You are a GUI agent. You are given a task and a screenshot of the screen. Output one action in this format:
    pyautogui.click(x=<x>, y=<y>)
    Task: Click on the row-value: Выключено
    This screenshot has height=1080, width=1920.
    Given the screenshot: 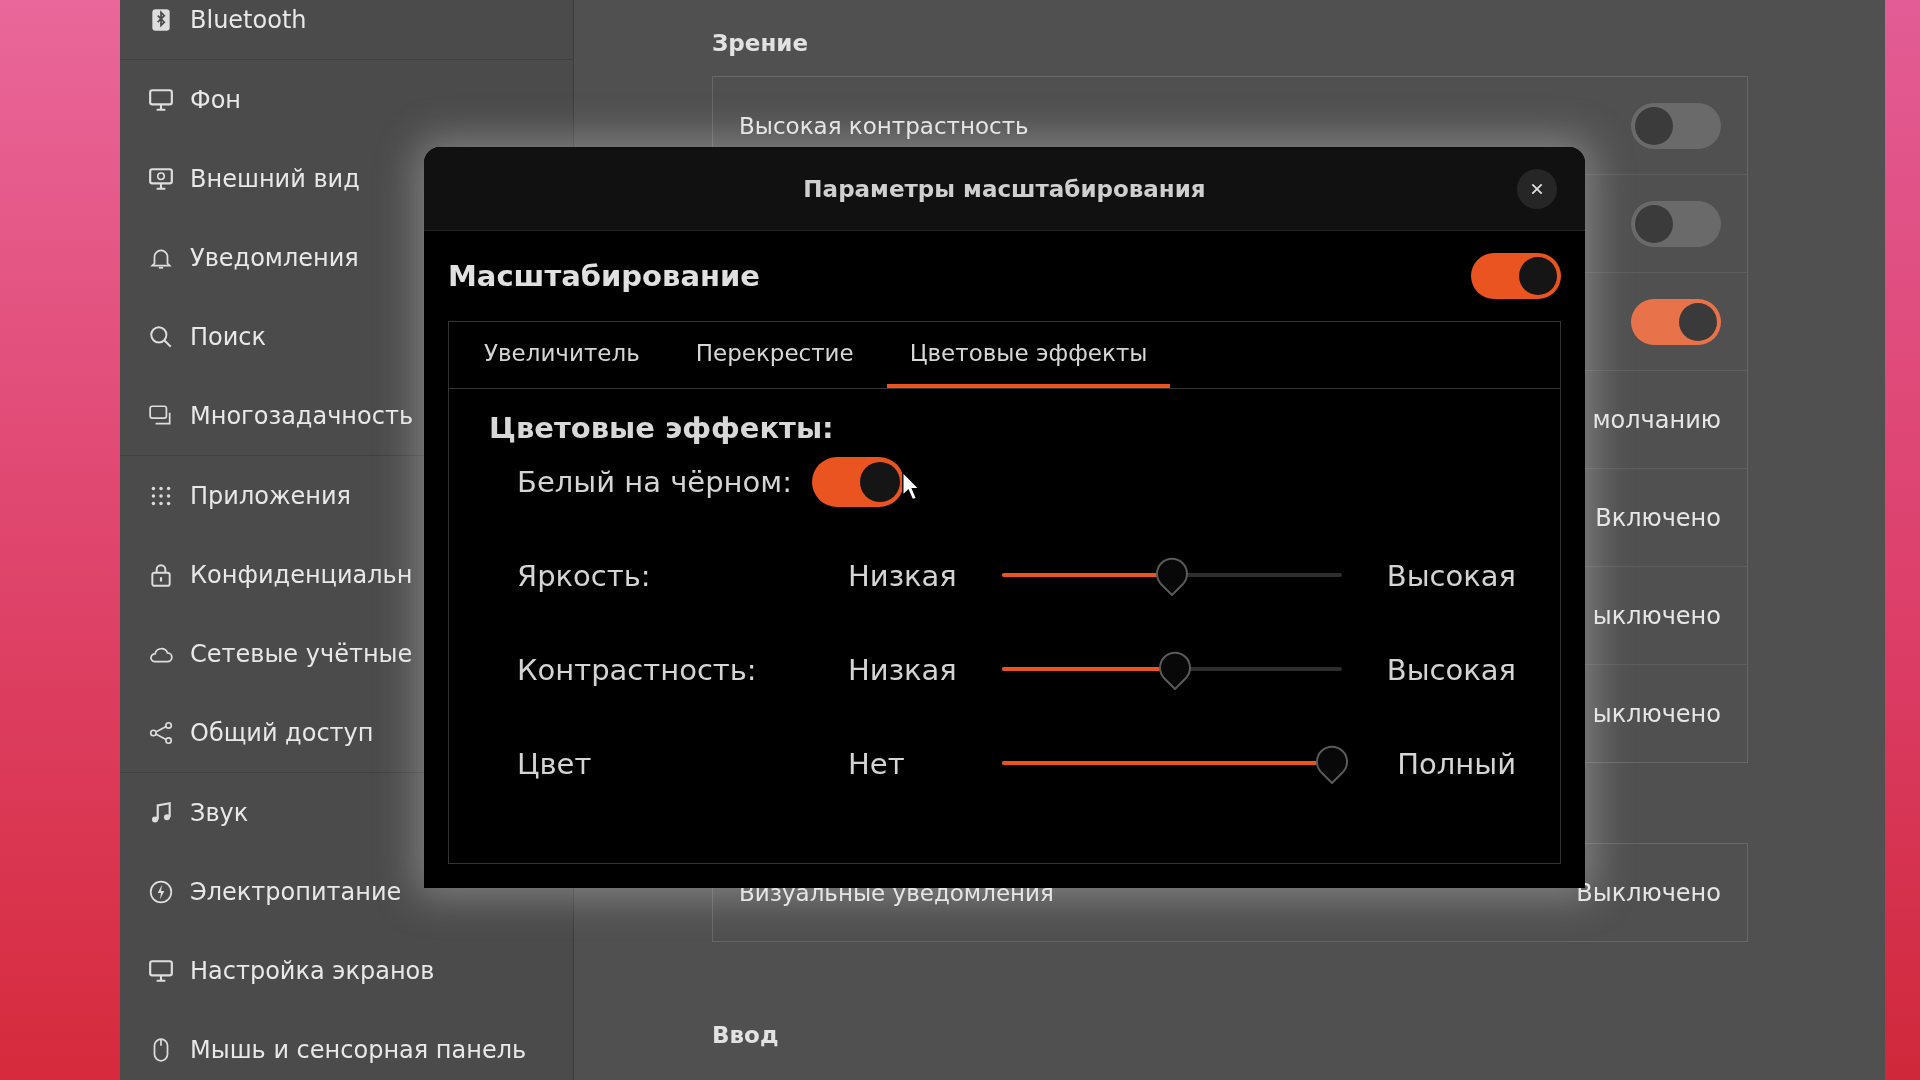 What is the action you would take?
    pyautogui.click(x=1648, y=892)
    